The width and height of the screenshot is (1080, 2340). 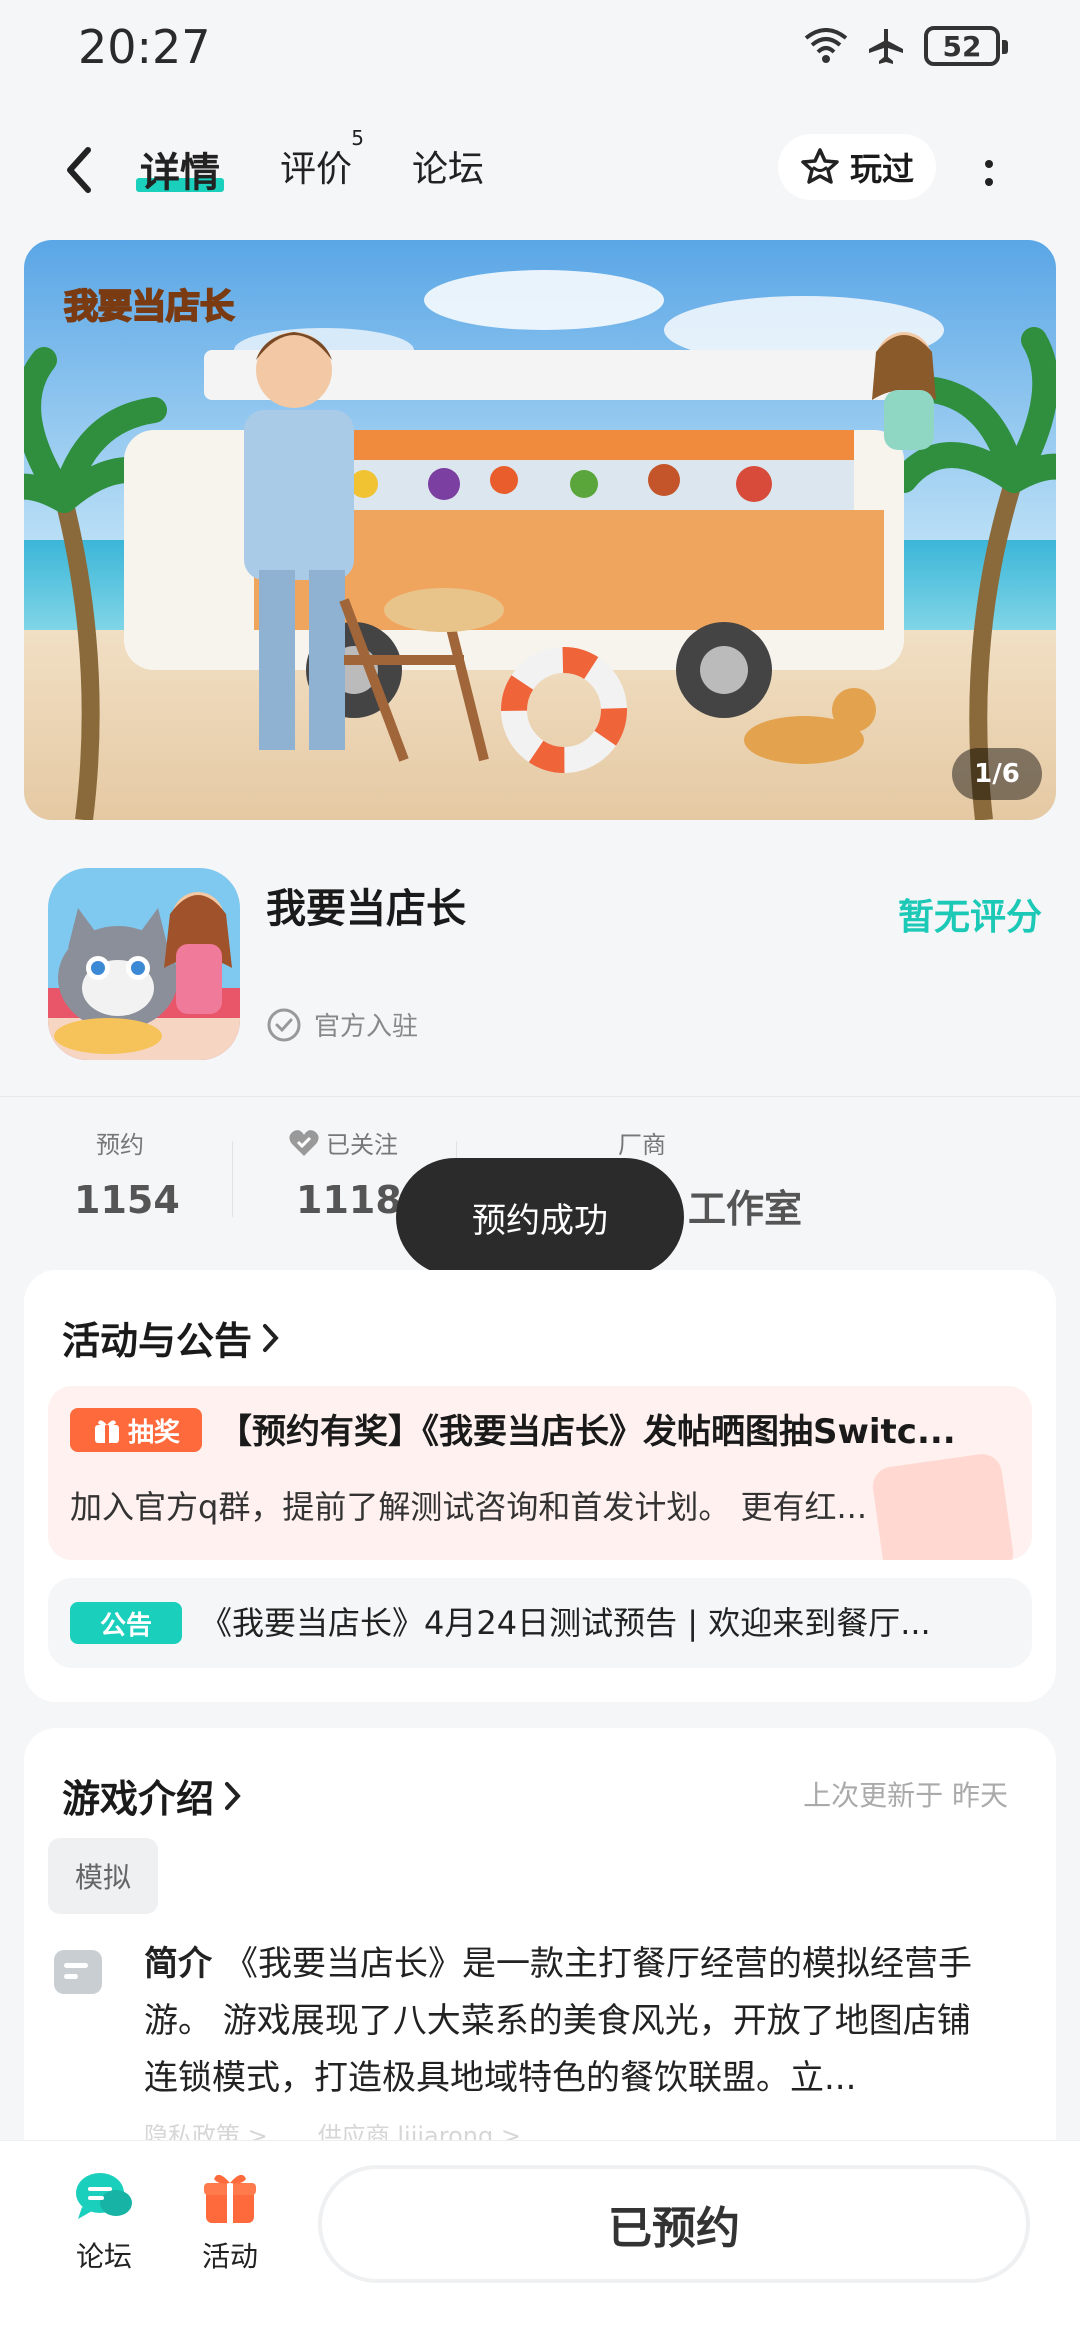 I want to click on review-count-badge: 5, so click(x=358, y=138).